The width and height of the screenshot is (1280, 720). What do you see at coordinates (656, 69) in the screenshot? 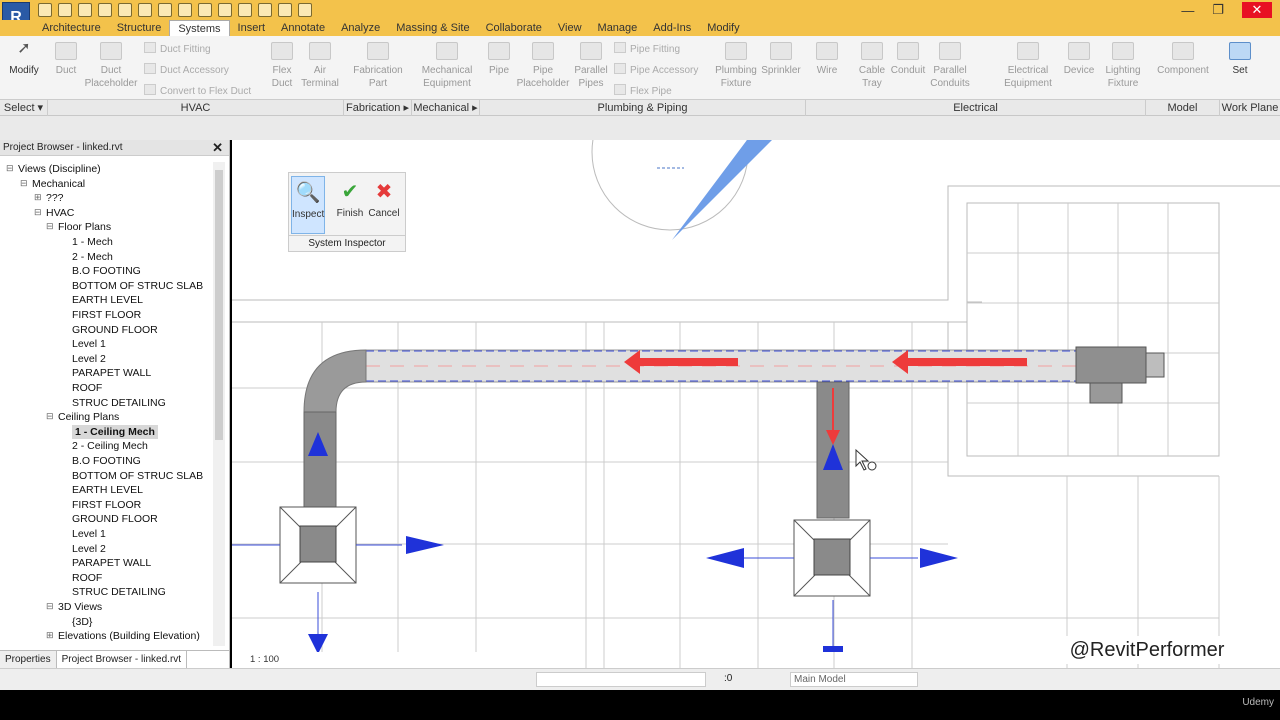
I see `pipe-accessory-button: Pipe Accessory` at bounding box center [656, 69].